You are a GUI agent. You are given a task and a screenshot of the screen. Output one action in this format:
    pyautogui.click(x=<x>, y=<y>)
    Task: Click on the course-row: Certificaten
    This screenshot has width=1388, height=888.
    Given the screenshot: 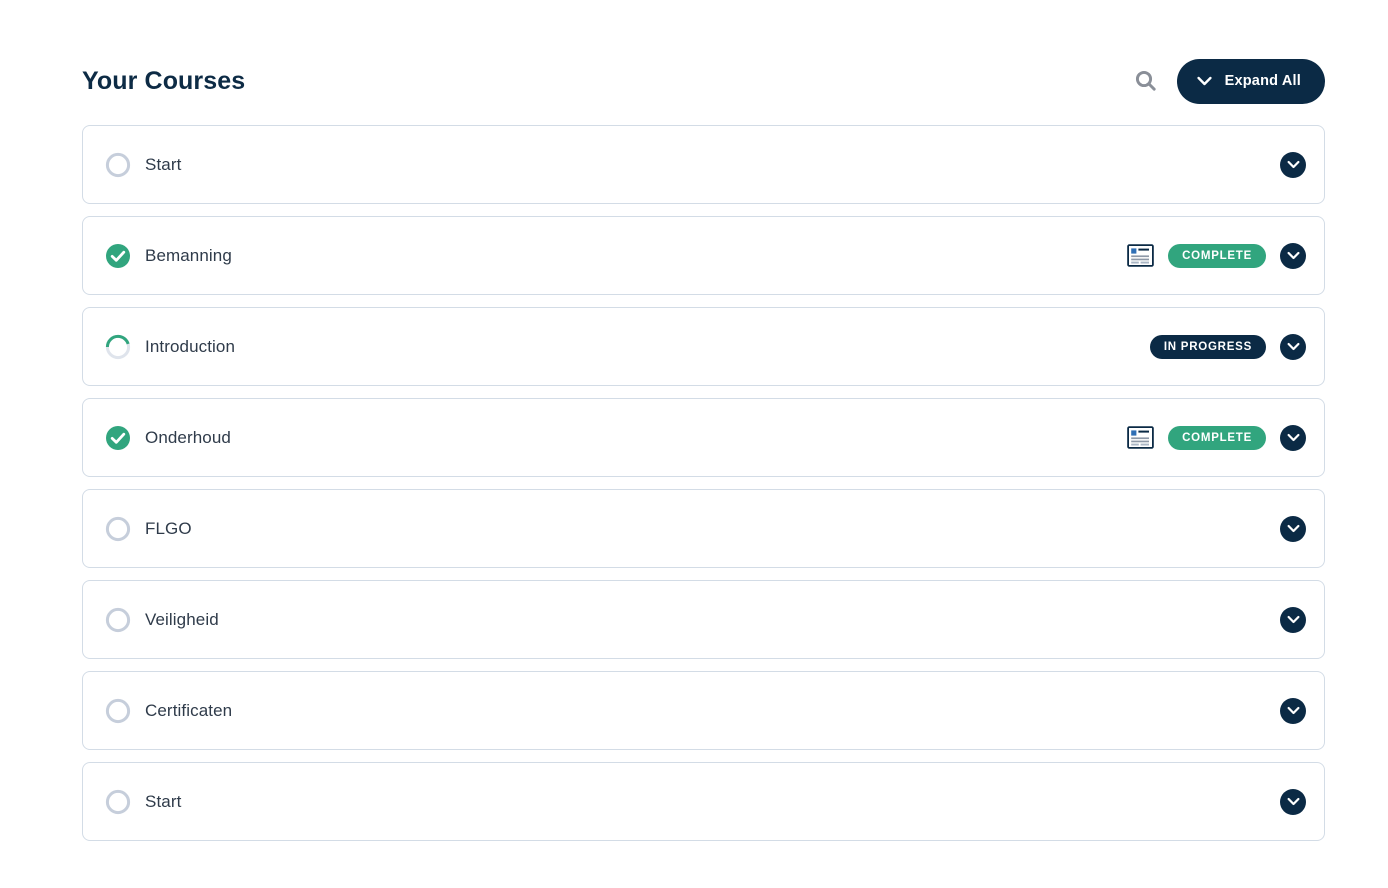 What is the action you would take?
    pyautogui.click(x=703, y=710)
    